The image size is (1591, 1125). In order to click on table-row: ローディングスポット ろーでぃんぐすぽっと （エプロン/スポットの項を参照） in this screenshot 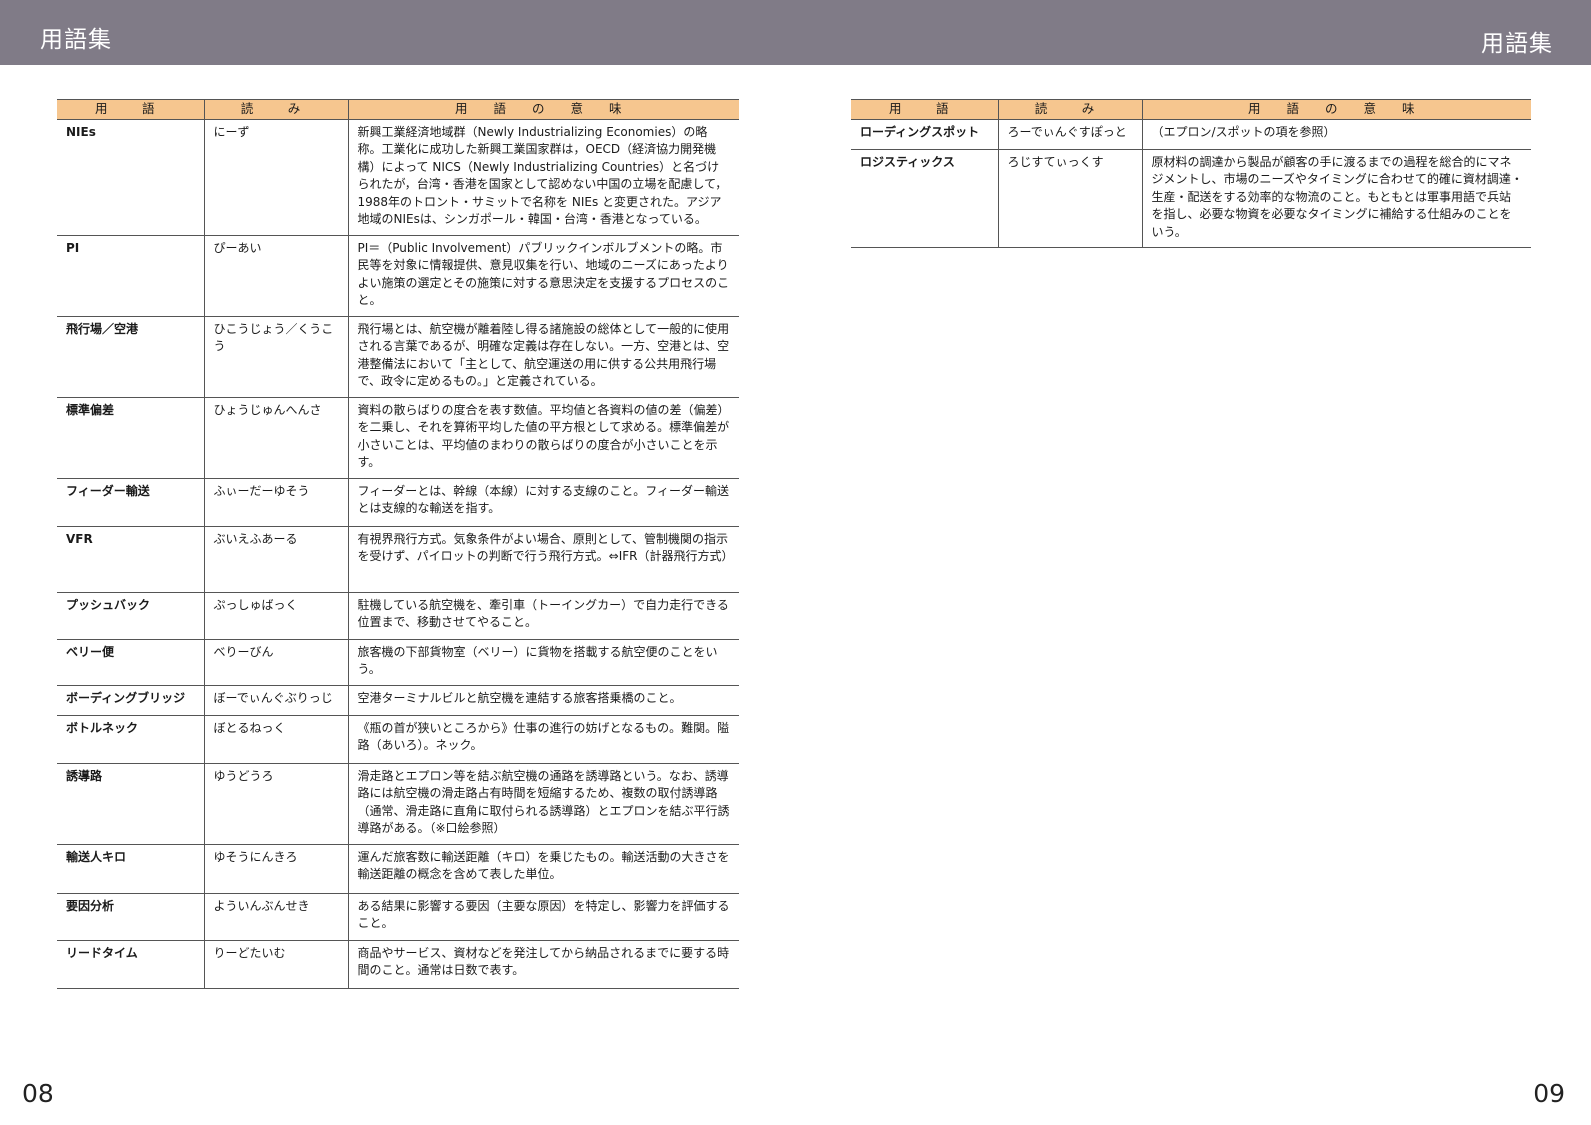, I will do `click(1191, 134)`.